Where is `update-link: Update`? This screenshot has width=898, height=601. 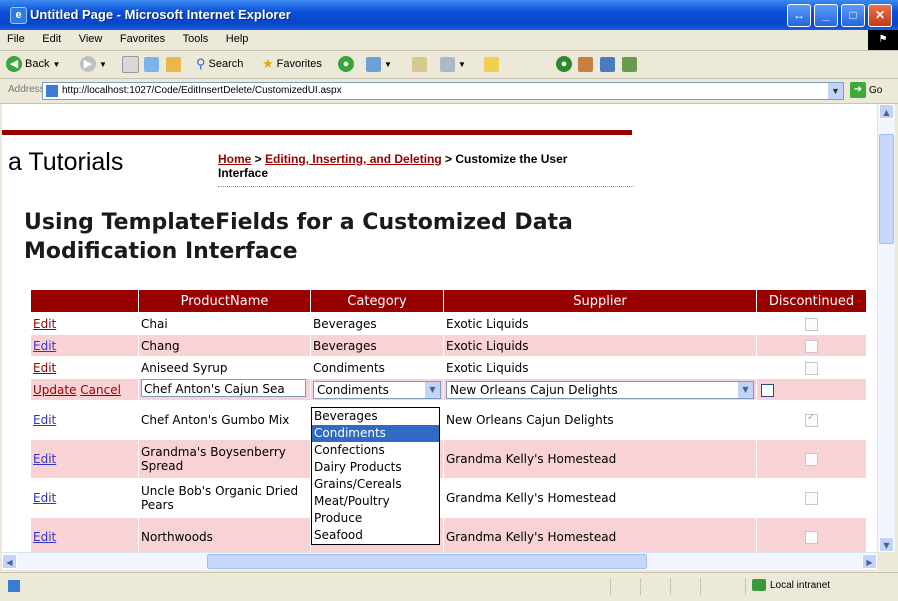
update-link: Update is located at coordinates (54, 390).